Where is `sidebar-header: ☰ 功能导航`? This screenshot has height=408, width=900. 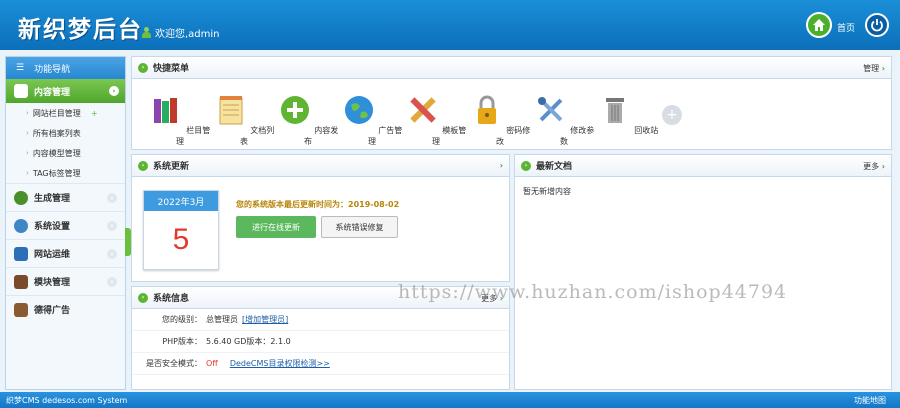 sidebar-header: ☰ 功能导航 is located at coordinates (65, 68).